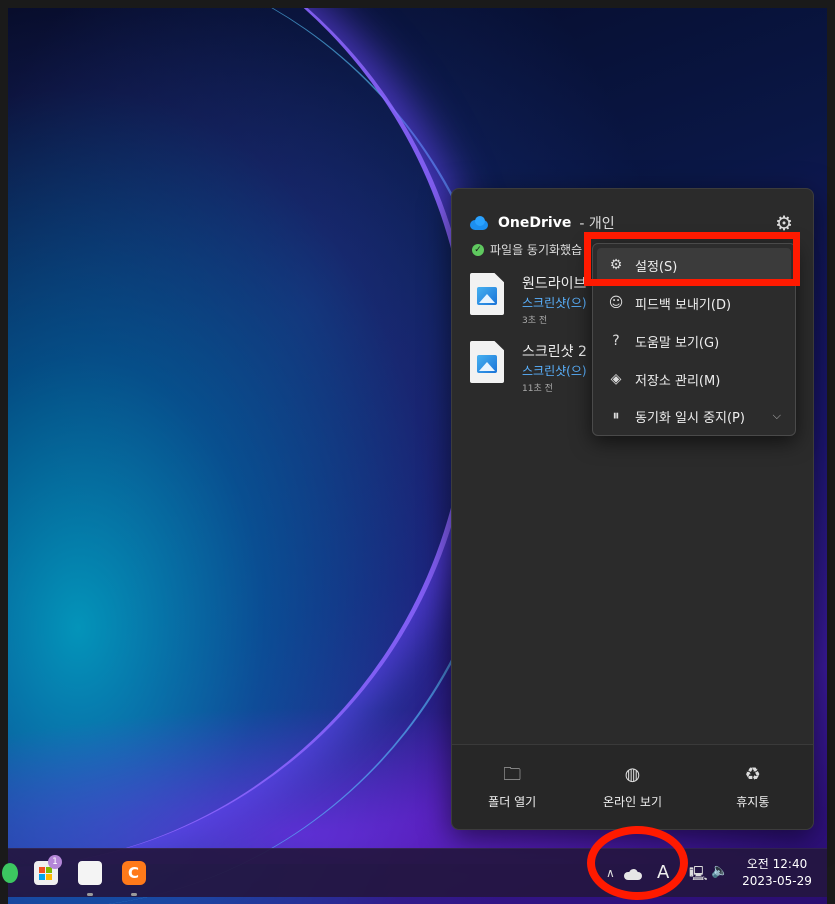 This screenshot has height=904, width=835. I want to click on recent-file-item: 스크린샷 2 스크린샷(으) 11초 전, so click(528, 367).